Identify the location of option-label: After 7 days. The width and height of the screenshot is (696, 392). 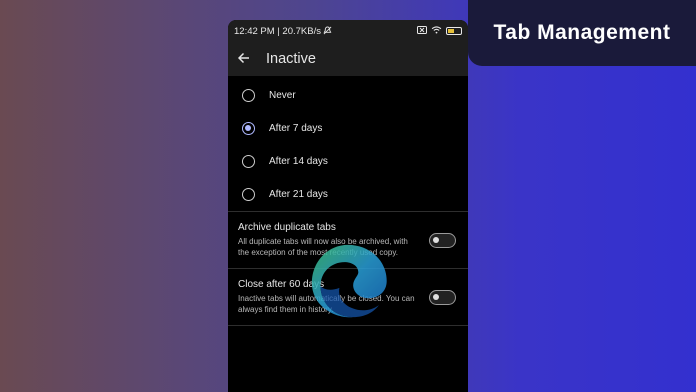
(296, 128).